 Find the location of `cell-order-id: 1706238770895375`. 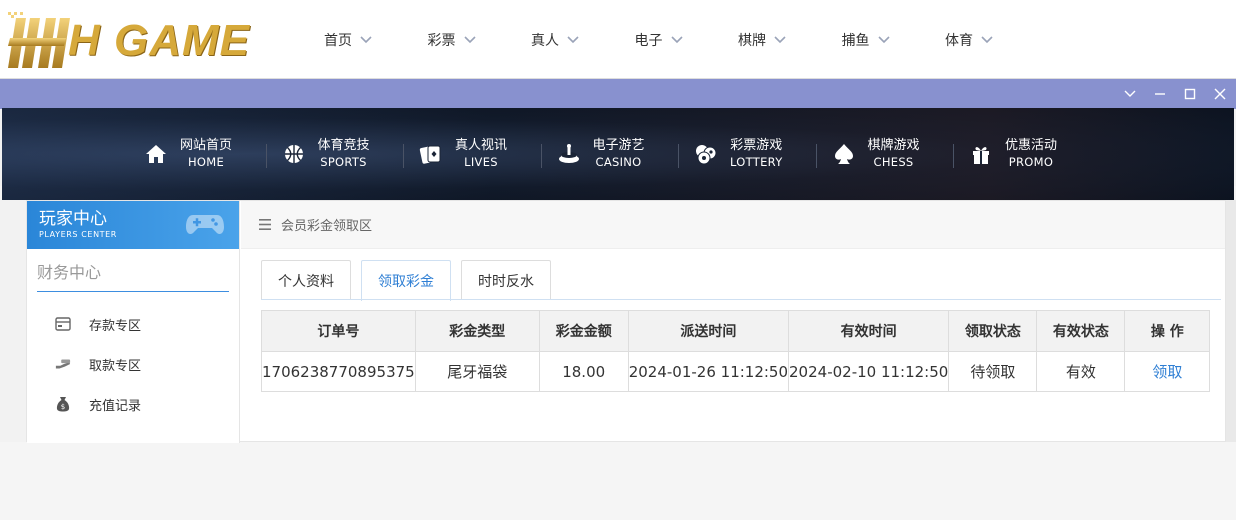

cell-order-id: 1706238770895375 is located at coordinates (338, 371).